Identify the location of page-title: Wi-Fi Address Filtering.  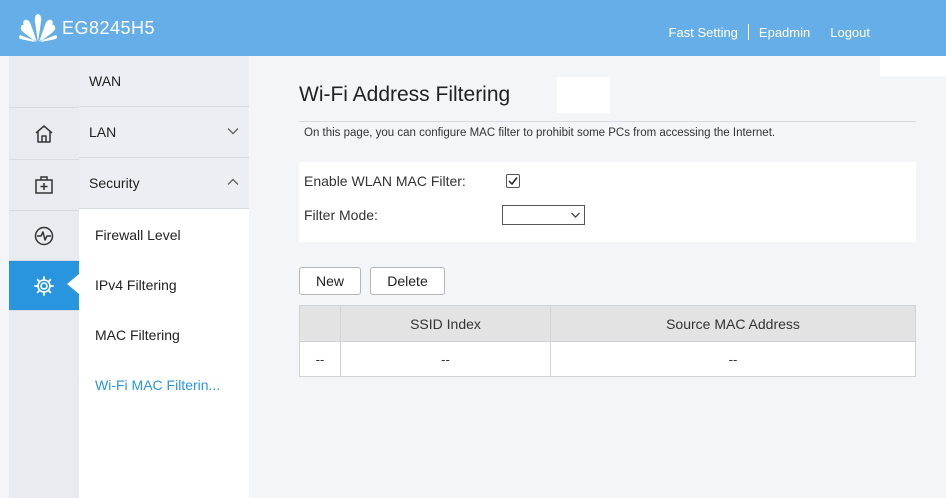
(405, 94).